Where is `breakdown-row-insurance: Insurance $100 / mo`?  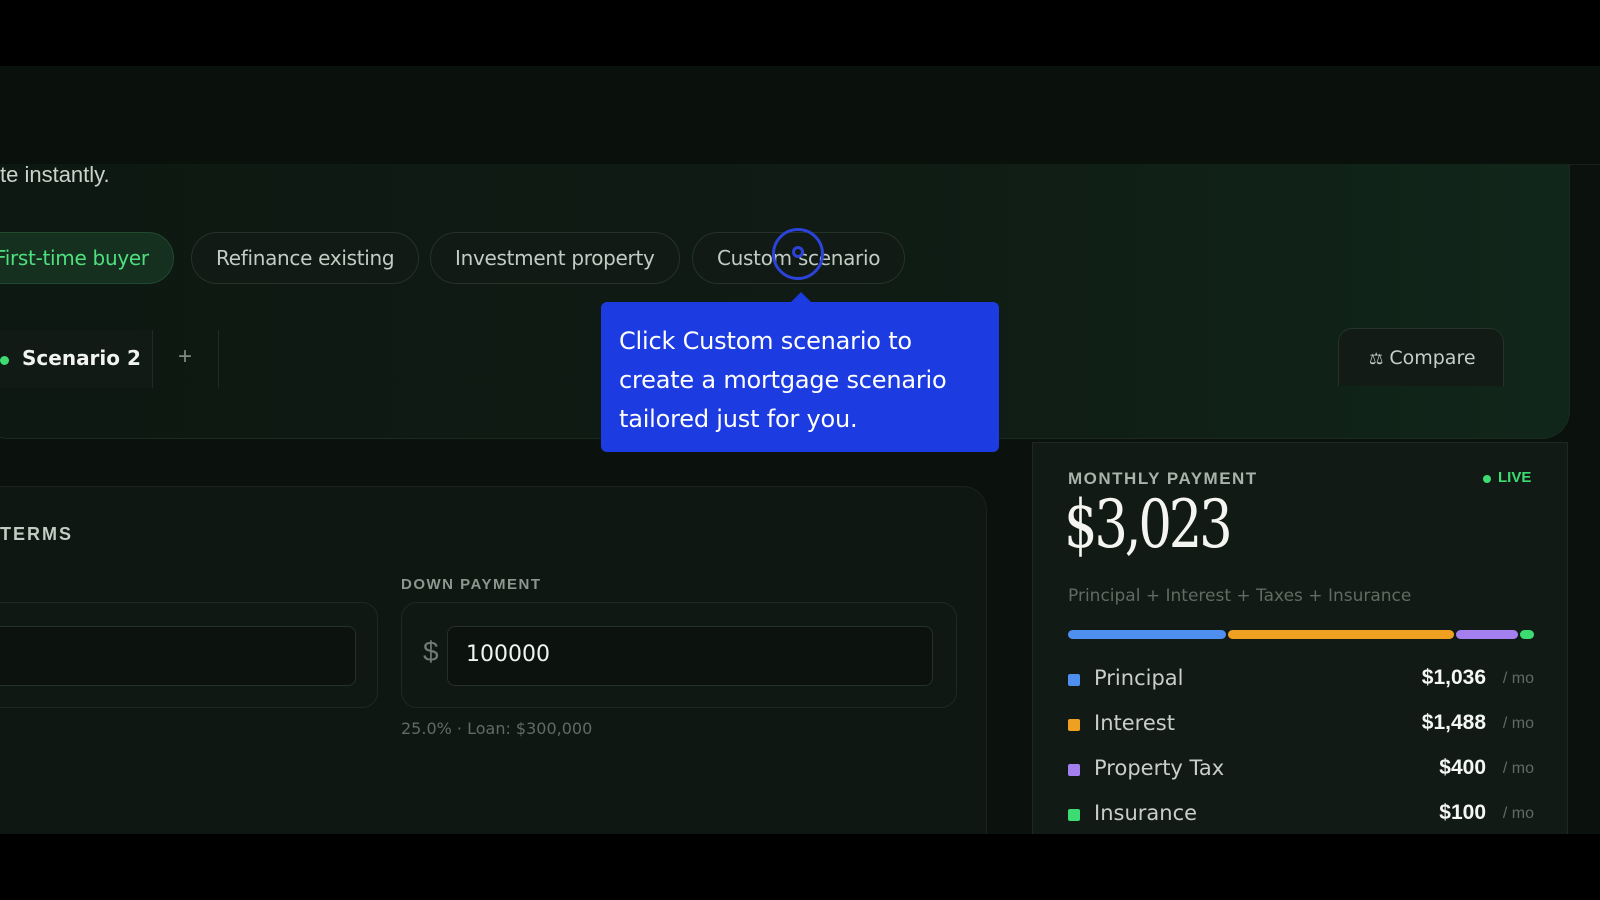 breakdown-row-insurance: Insurance $100 / mo is located at coordinates (1301, 815).